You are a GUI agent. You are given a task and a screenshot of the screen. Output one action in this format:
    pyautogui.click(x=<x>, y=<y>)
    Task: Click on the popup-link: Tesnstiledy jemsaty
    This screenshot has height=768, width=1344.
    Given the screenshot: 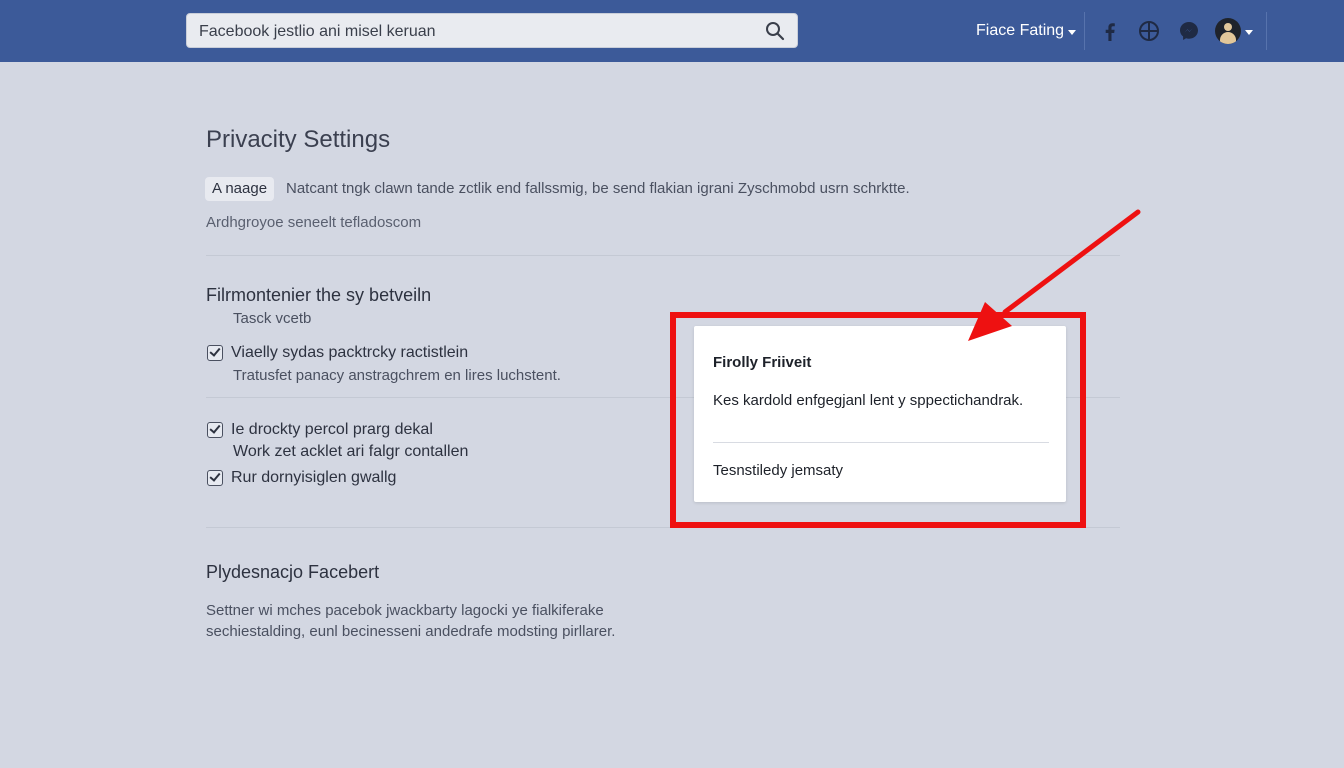 What is the action you would take?
    pyautogui.click(x=778, y=470)
    